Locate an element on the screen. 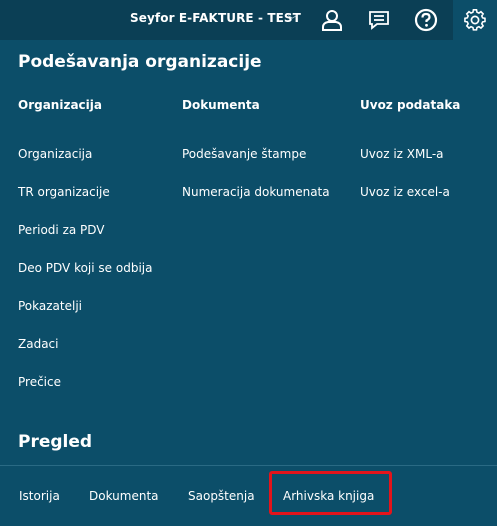  settings-button is located at coordinates (475, 20).